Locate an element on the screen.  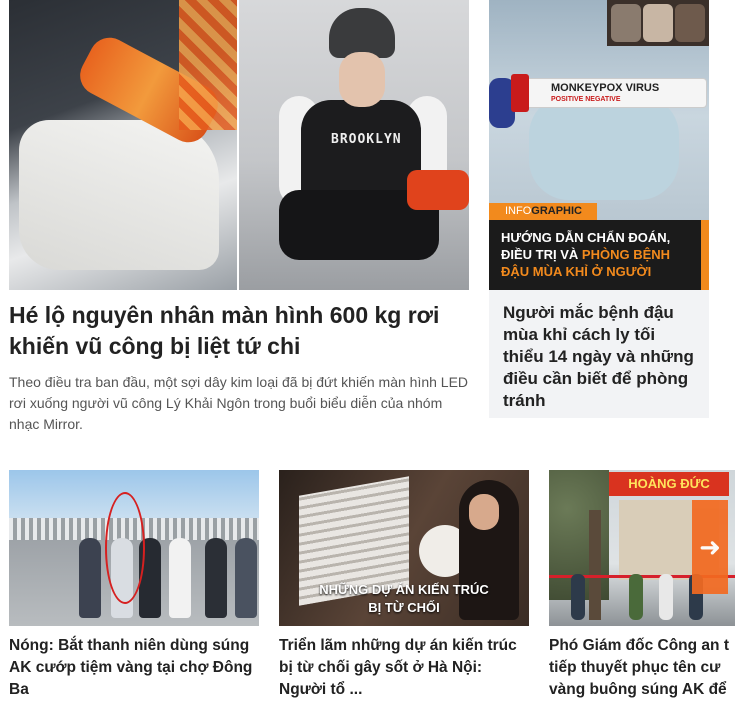
infographic-thumbnails is located at coordinates (658, 23).